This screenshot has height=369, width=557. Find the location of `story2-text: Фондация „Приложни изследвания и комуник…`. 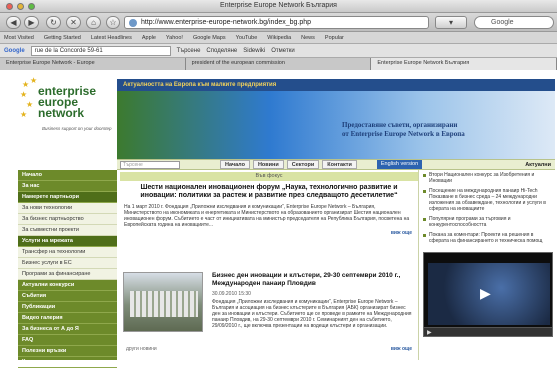

story2-text: Фондация „Приложни изследвания и комуник… is located at coordinates (312, 314).